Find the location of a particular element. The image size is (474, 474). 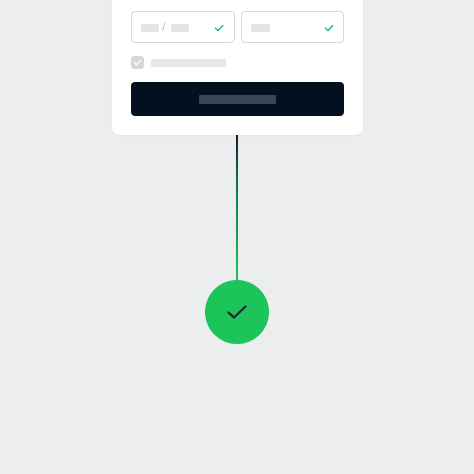

cvc-placeholder is located at coordinates (260, 28).